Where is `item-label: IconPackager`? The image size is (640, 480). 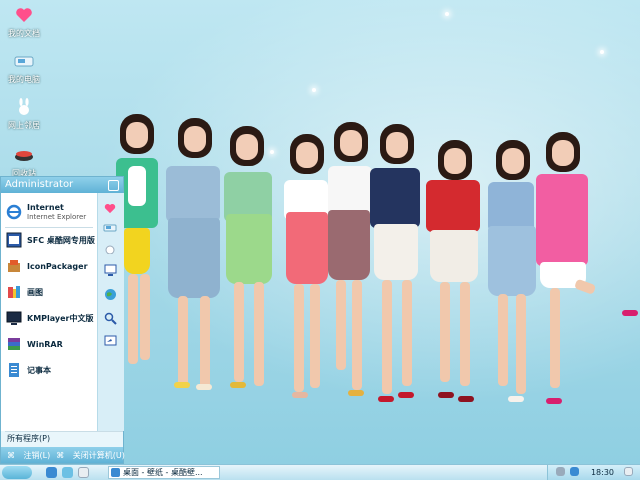
item-label: IconPackager is located at coordinates (57, 266).